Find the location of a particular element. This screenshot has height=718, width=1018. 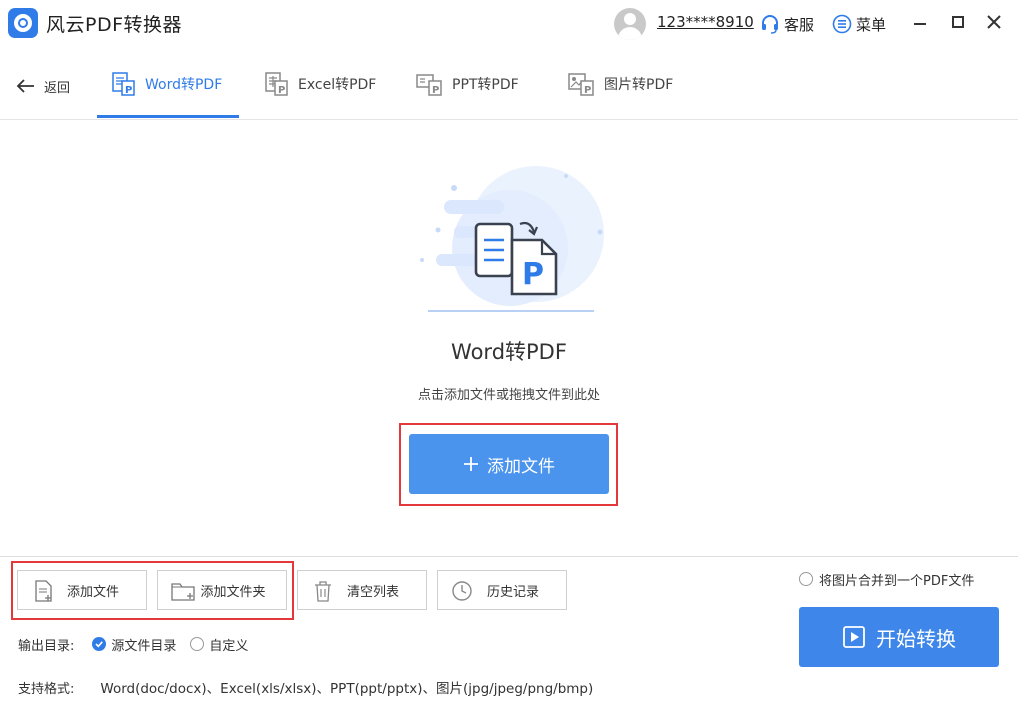

start-convert-label: 开始转换 is located at coordinates (916, 638).